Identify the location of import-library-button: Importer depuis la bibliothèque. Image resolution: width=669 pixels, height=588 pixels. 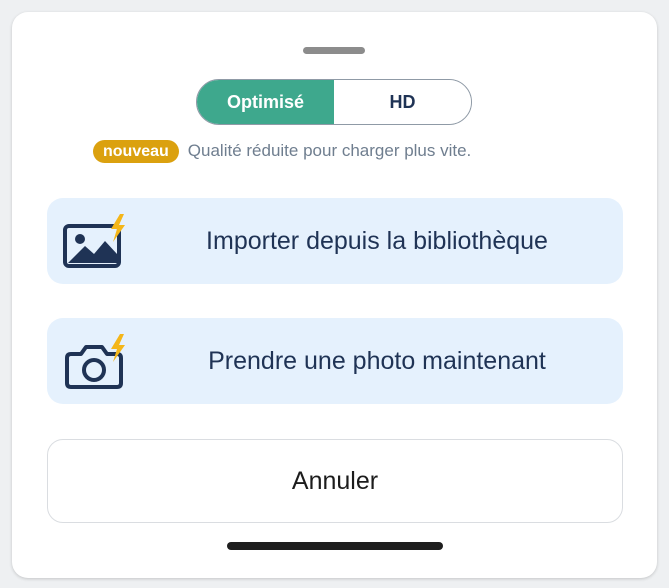
(335, 241).